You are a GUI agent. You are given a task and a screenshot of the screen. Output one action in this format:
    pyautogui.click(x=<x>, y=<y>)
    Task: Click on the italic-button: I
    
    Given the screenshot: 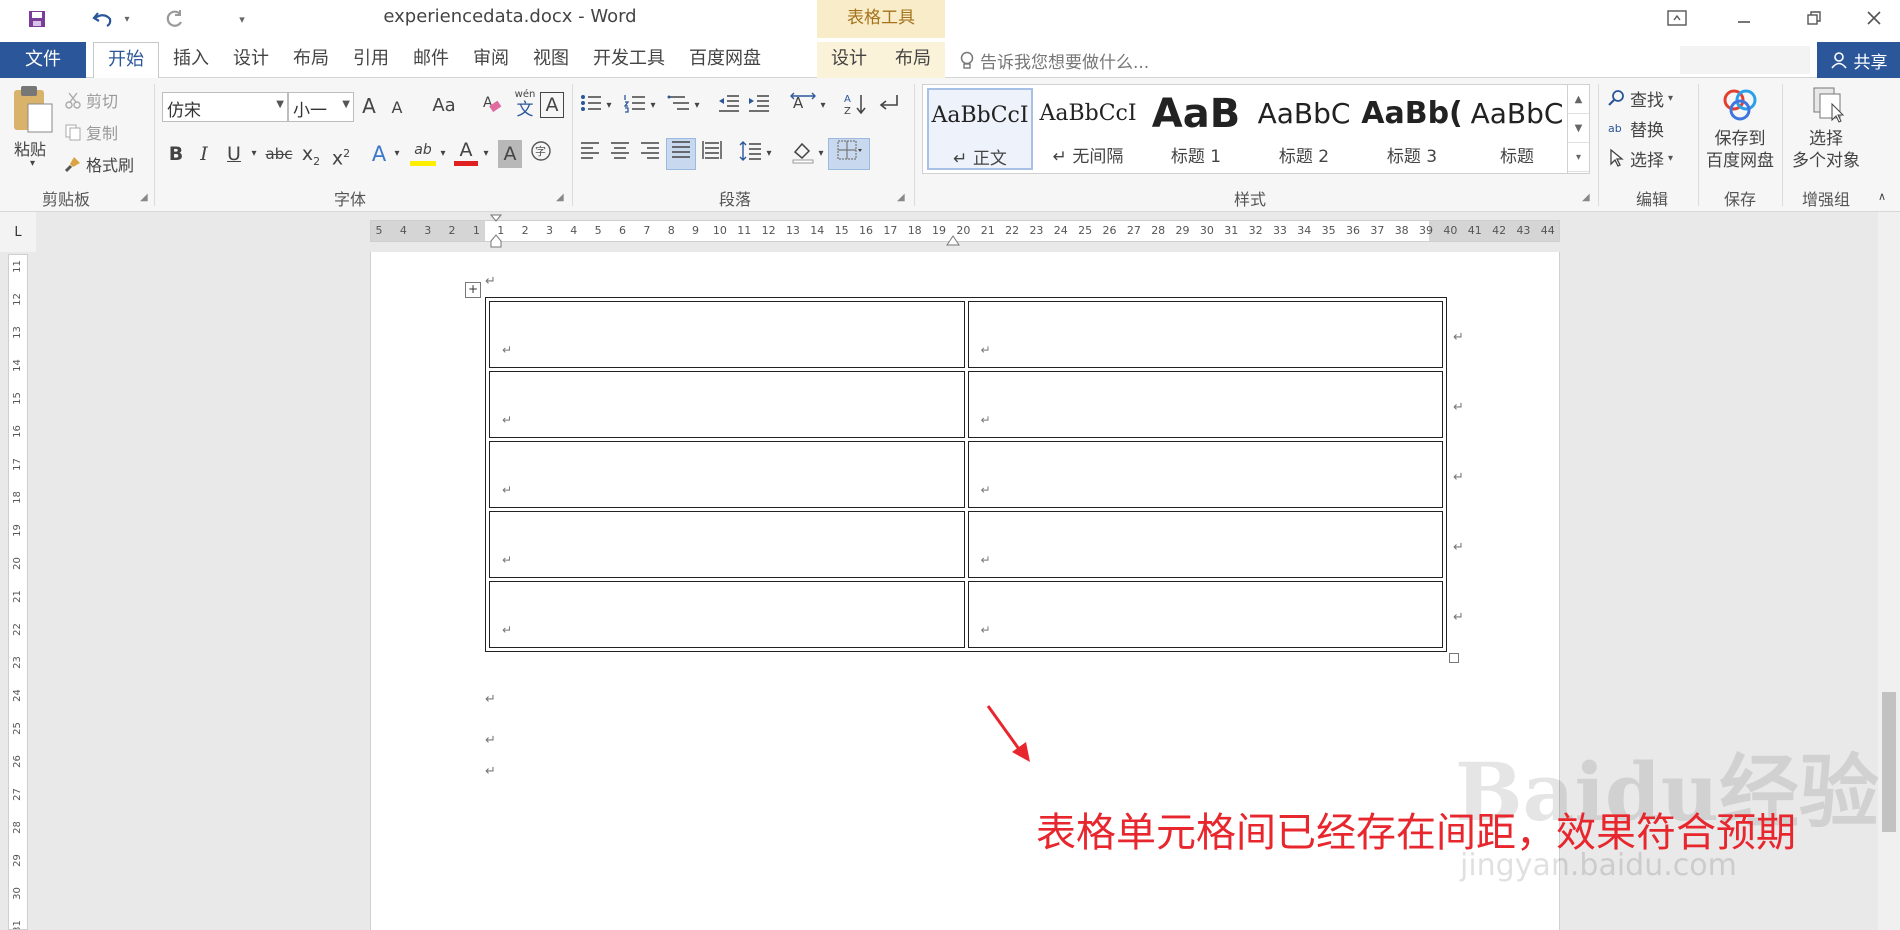 What is the action you would take?
    pyautogui.click(x=204, y=154)
    